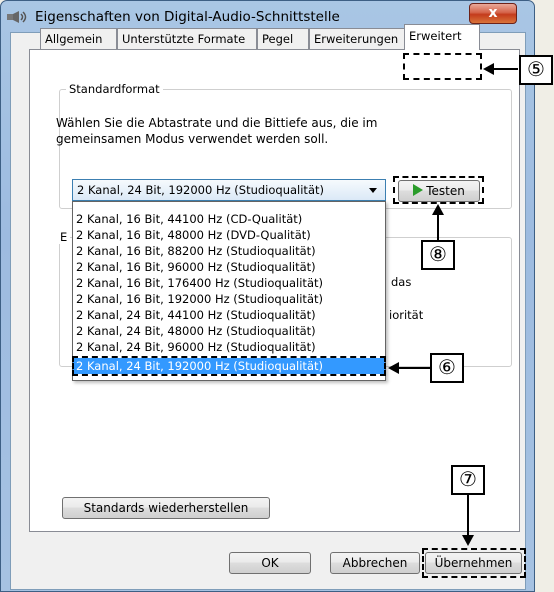  Describe the element at coordinates (438, 190) in the screenshot. I see `highlight-test-button` at that location.